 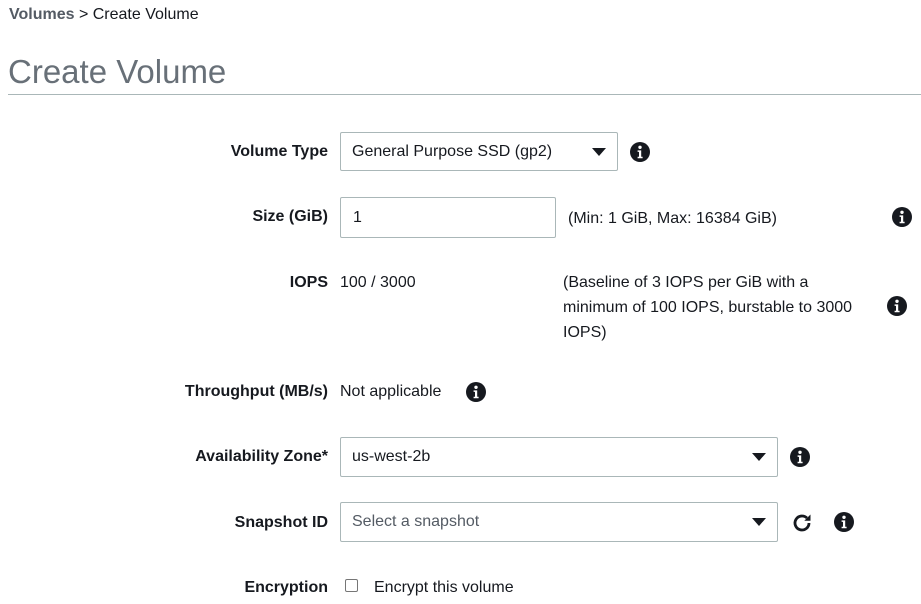 I want to click on volume-type-value: General Purpose SSD (gp2), so click(x=452, y=151).